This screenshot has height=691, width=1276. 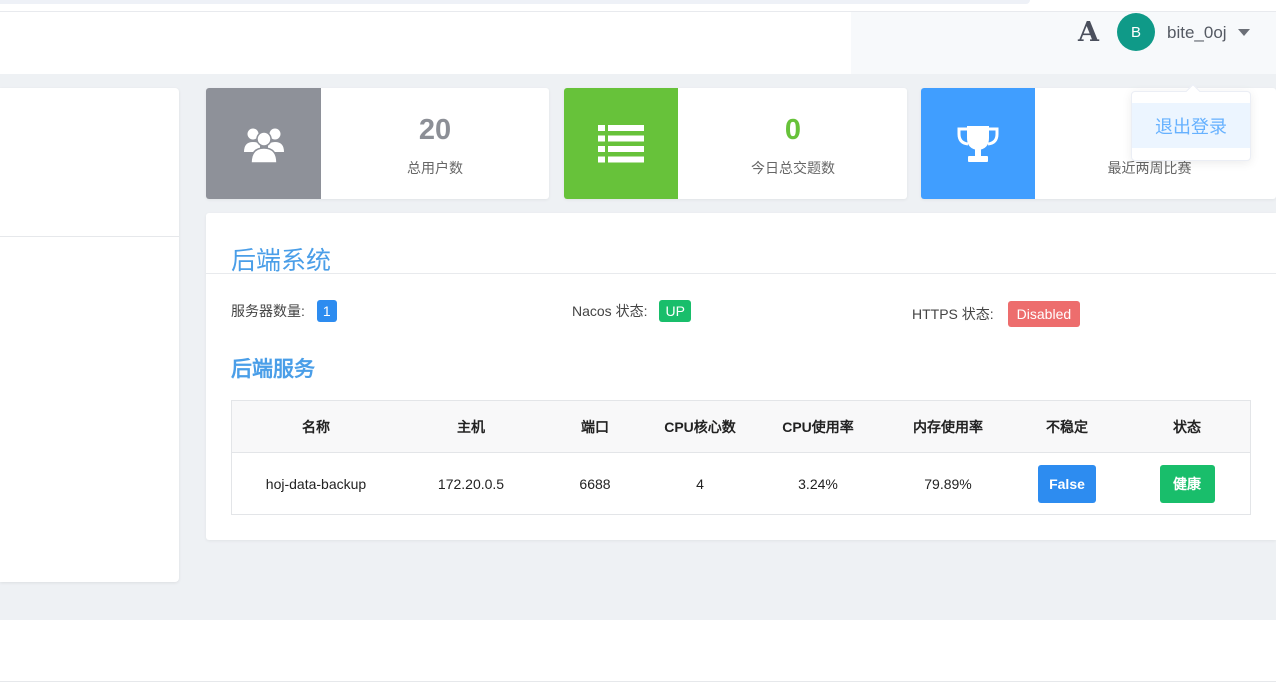 I want to click on section-title: 后端服务, so click(x=273, y=369).